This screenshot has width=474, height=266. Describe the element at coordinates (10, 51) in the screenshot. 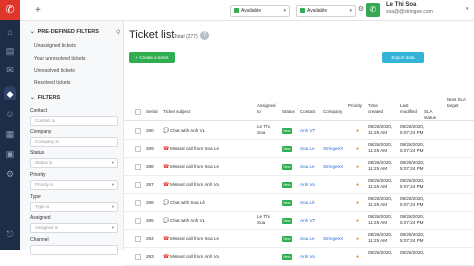

I see `dashboard-icon: ▤` at that location.